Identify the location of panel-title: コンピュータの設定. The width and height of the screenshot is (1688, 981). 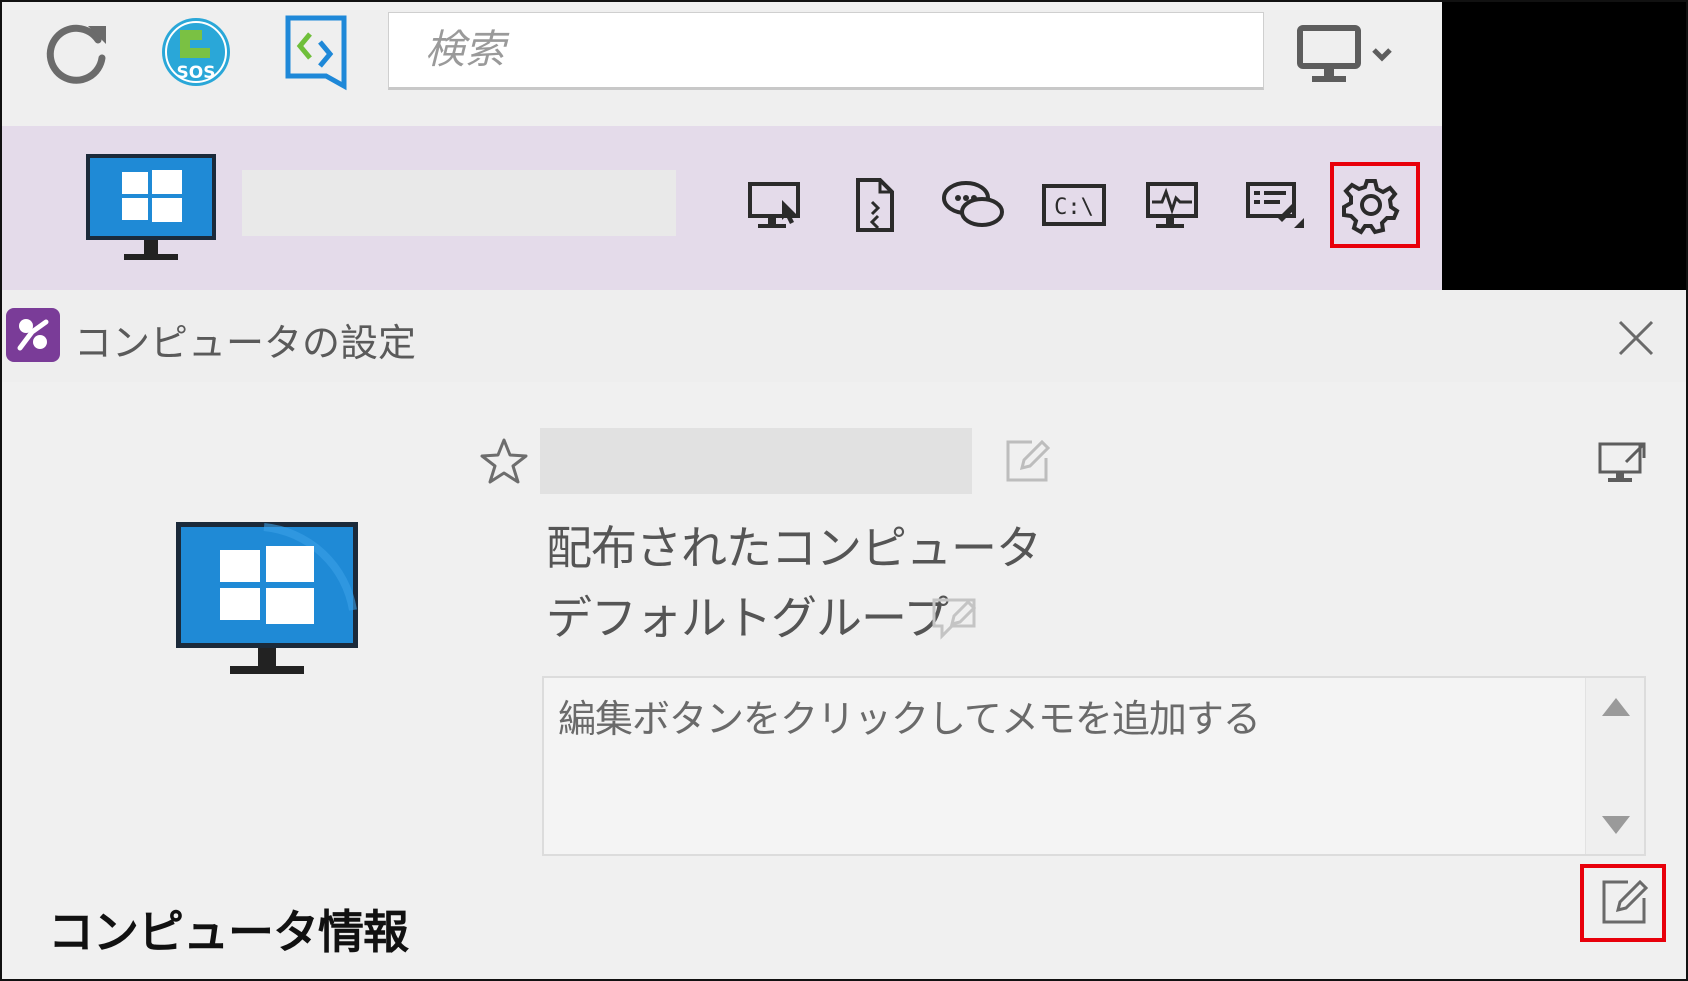
(245, 343).